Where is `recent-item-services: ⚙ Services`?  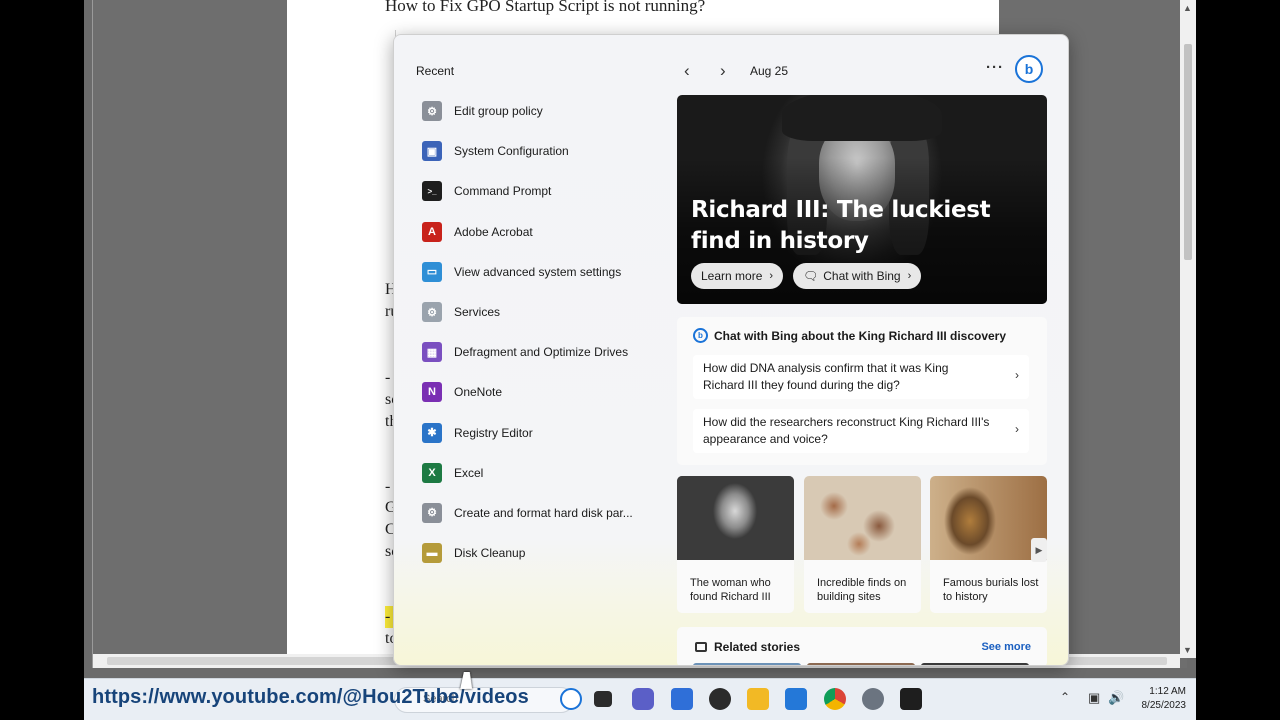
recent-item-services: ⚙ Services is located at coordinates (542, 312).